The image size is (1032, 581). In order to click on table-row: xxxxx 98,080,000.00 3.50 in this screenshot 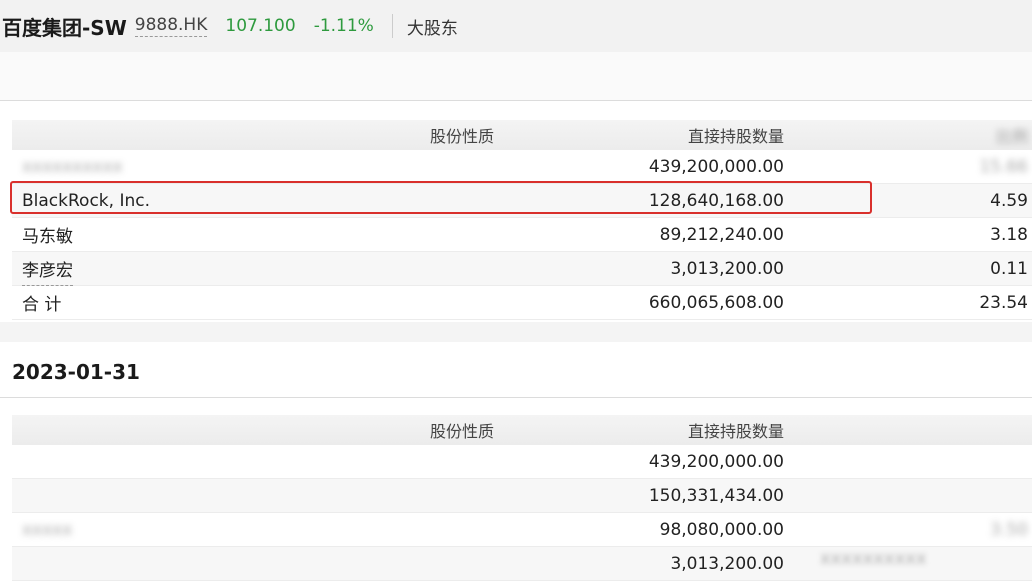, I will do `click(522, 530)`.